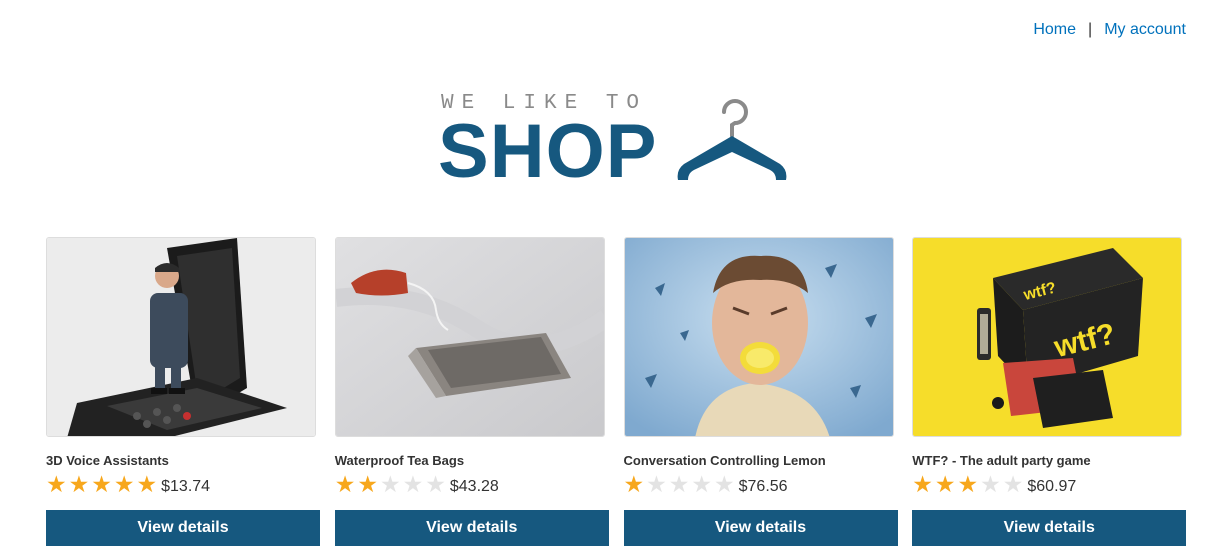 The image size is (1225, 553). I want to click on product-price: $13.74, so click(186, 486).